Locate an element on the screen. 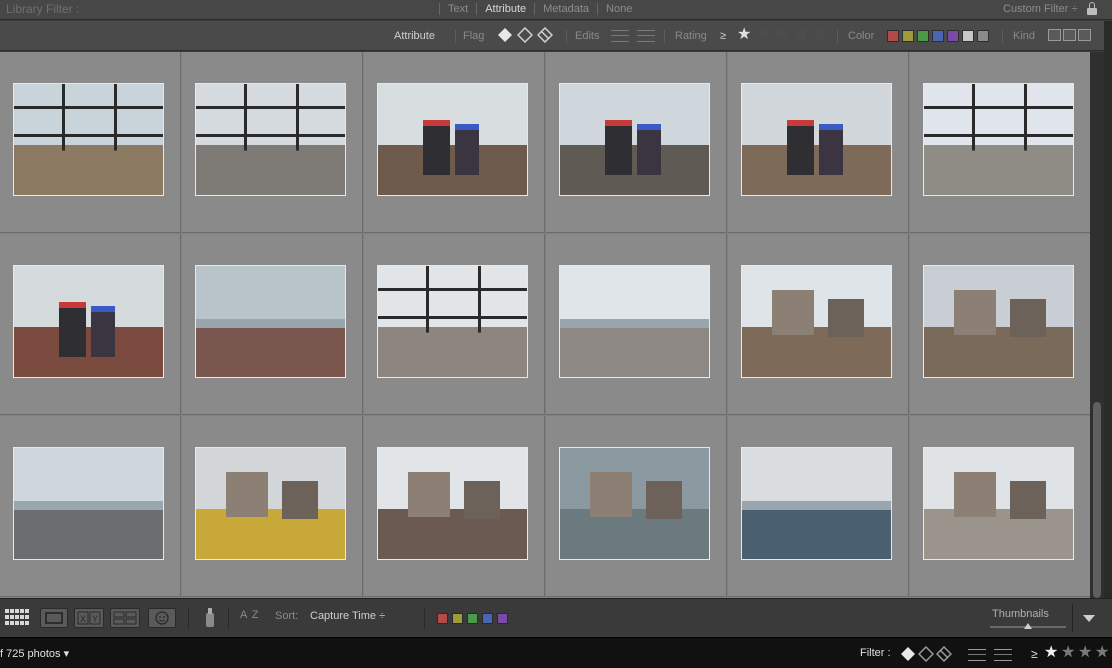 The image size is (1112, 668). loupe-view-button is located at coordinates (54, 618).